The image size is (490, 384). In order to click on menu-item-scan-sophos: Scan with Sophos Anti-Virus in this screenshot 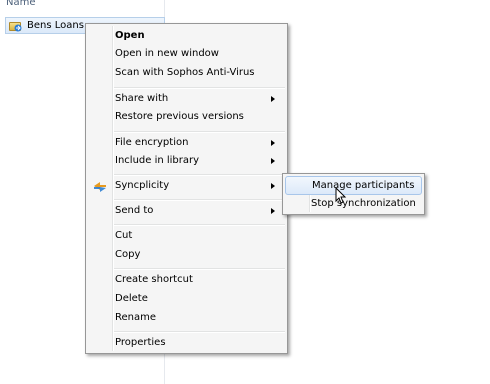, I will do `click(186, 73)`.